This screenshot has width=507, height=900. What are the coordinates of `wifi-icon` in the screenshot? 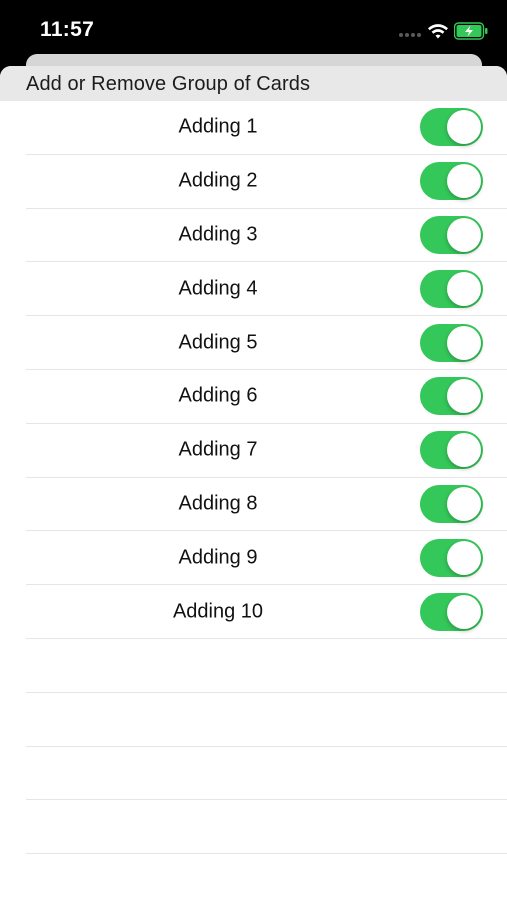 It's located at (438, 31).